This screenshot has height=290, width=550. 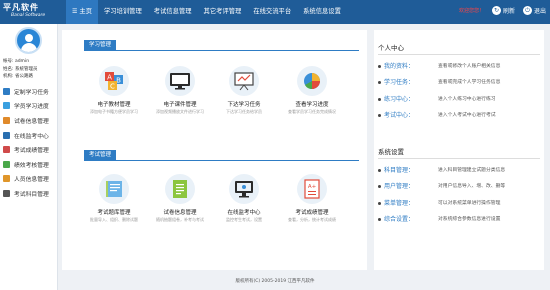 I want to click on task-icon, so click(x=6, y=91).